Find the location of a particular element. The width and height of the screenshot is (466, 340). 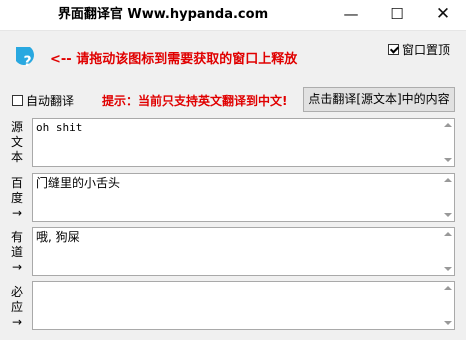

baidu-scrollbar is located at coordinates (447, 197).